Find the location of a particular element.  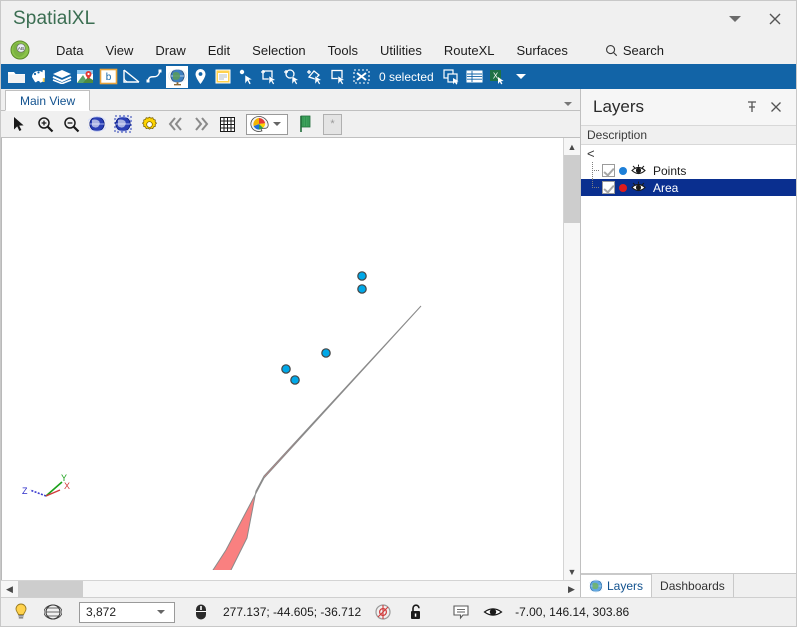

palette-brush-icon is located at coordinates (38, 76).